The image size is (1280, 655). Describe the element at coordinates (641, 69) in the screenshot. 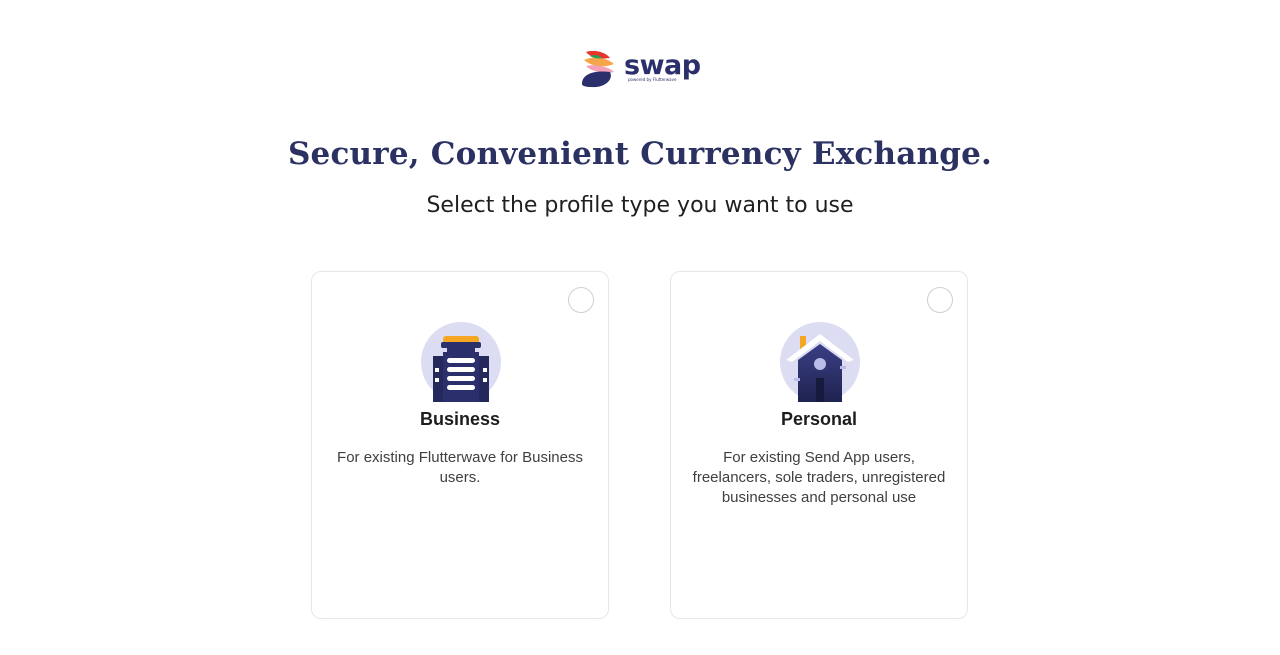

I see `swap-logo: swap powered by Flutterwave` at that location.